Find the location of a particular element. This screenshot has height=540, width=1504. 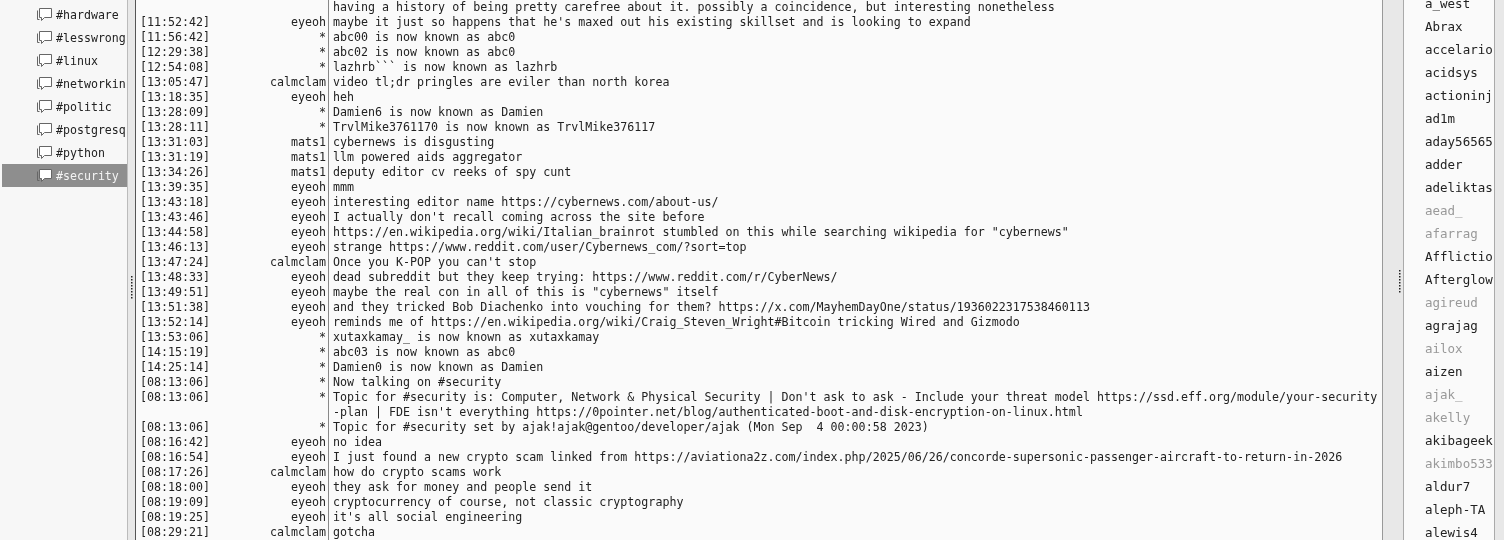

user-item: aleph-TA is located at coordinates (1459, 509).